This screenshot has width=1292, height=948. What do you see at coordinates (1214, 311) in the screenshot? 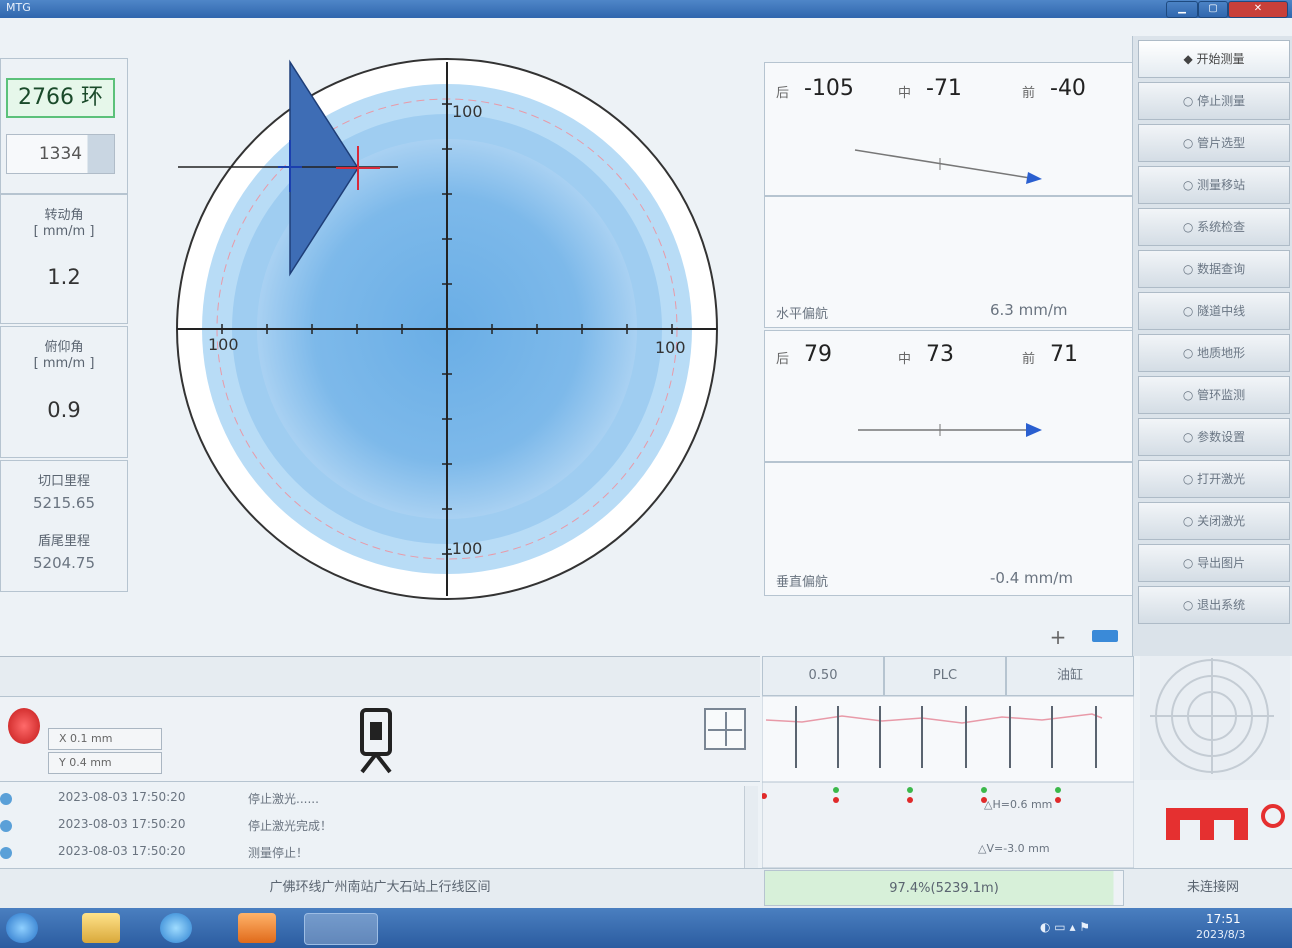
I see `sidebar-item-tunnel-centerline: ○ 隧道中线` at bounding box center [1214, 311].